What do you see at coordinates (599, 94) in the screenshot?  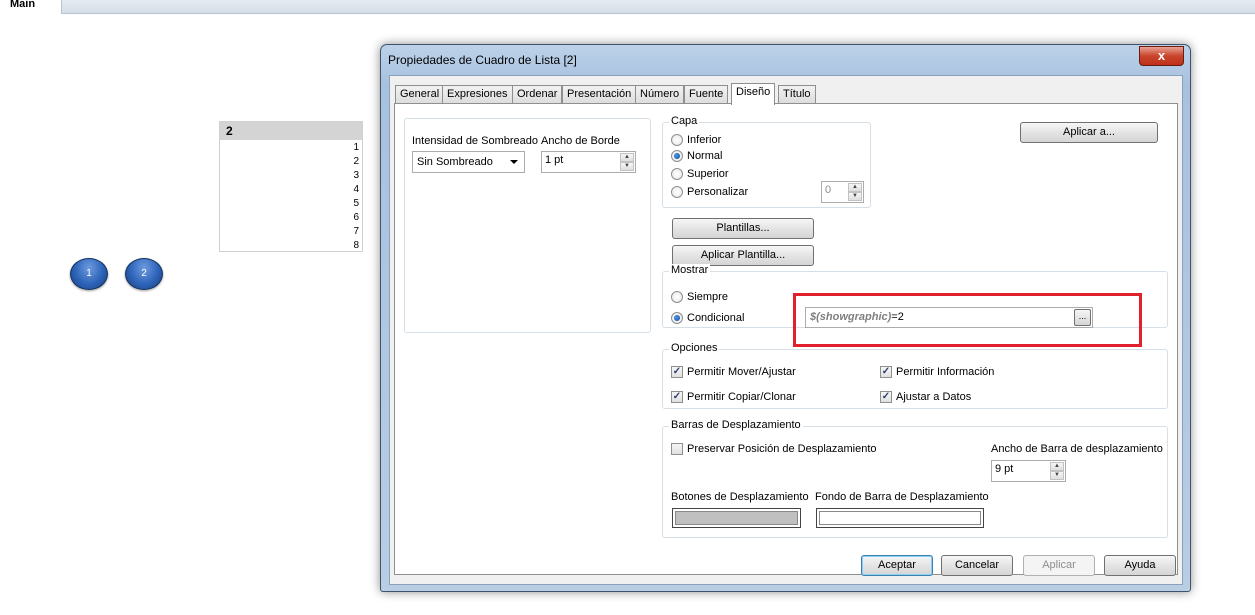 I see `tab-presentacion: Presentación` at bounding box center [599, 94].